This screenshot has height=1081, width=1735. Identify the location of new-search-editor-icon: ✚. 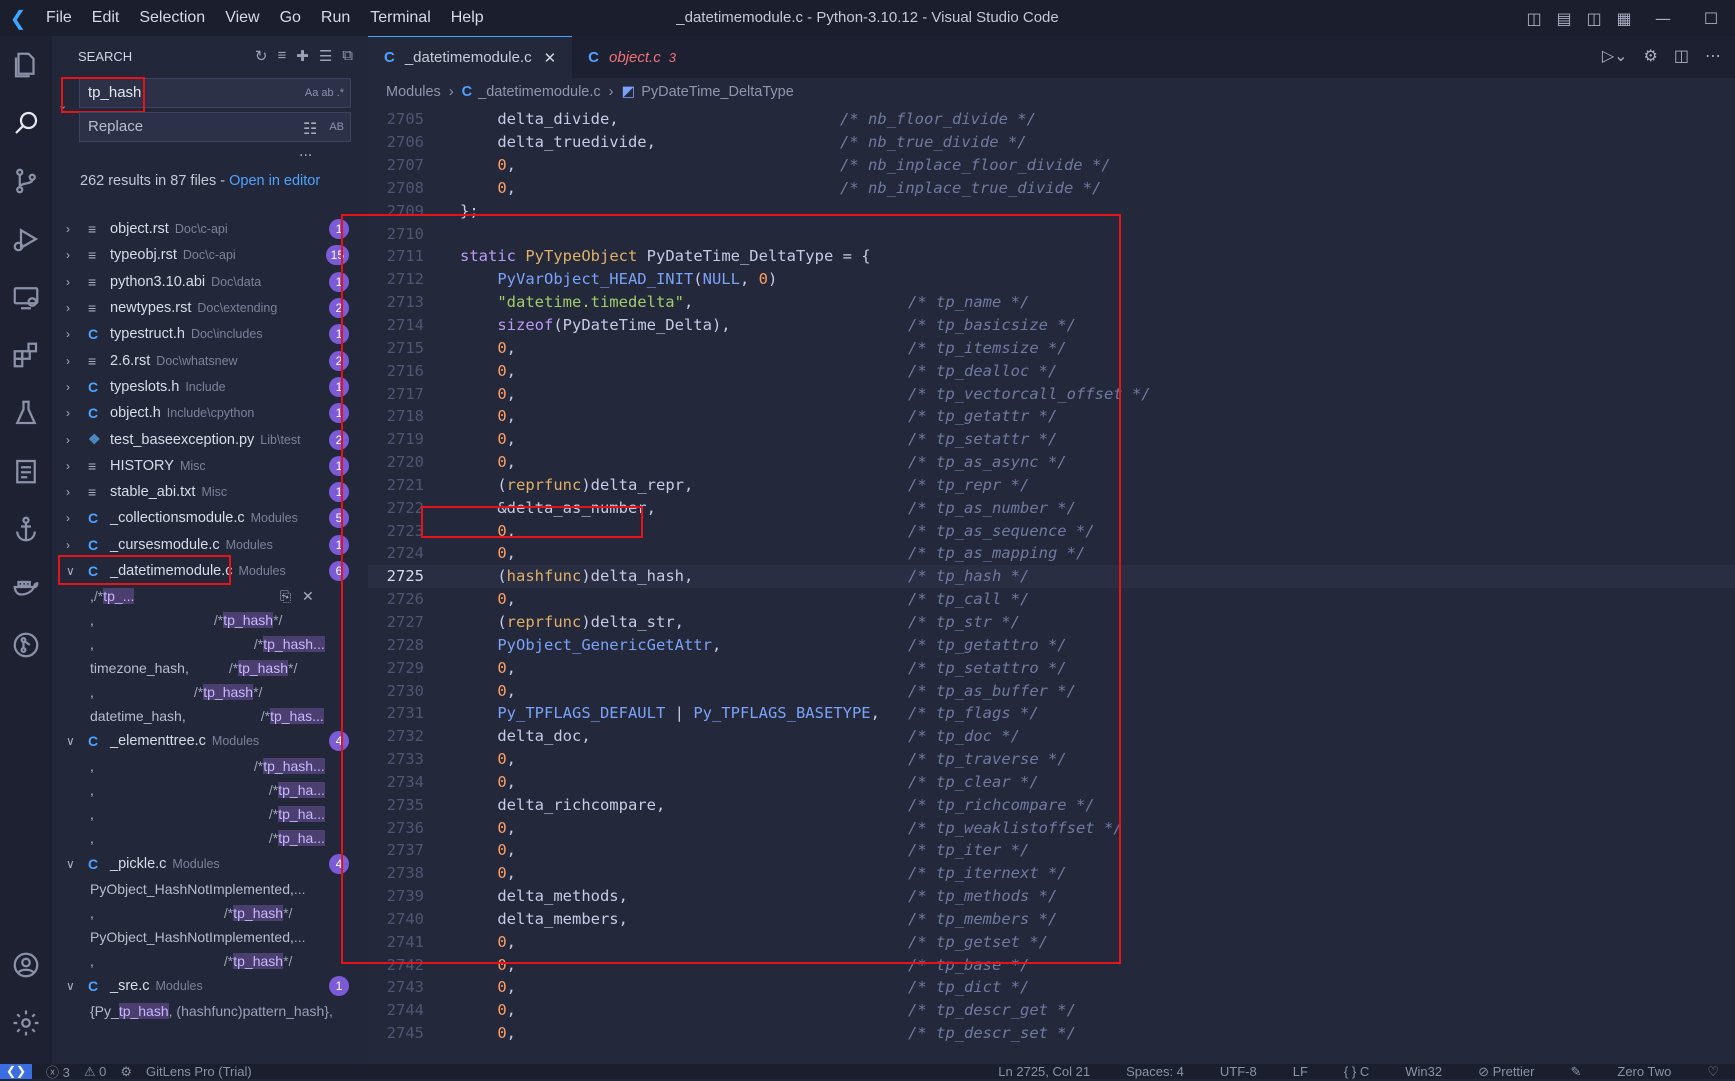
(302, 56).